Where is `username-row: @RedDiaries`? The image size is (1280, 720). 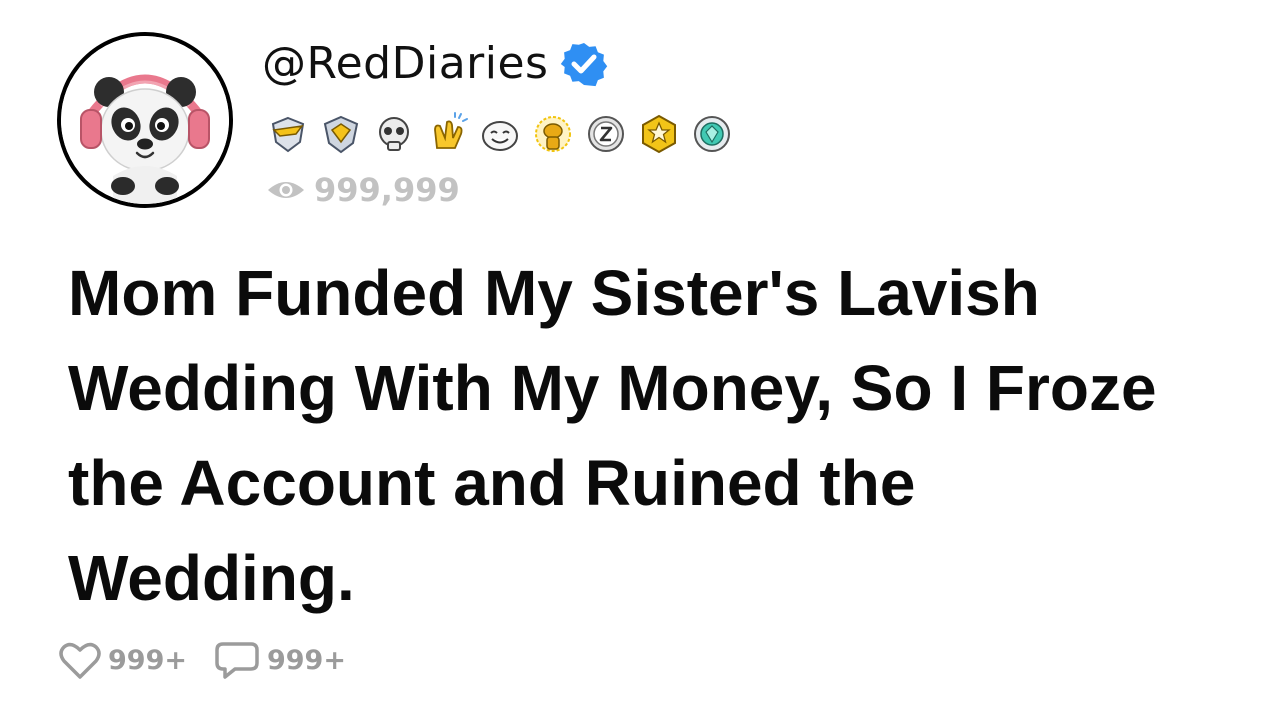
username-row: @RedDiaries is located at coordinates (435, 64).